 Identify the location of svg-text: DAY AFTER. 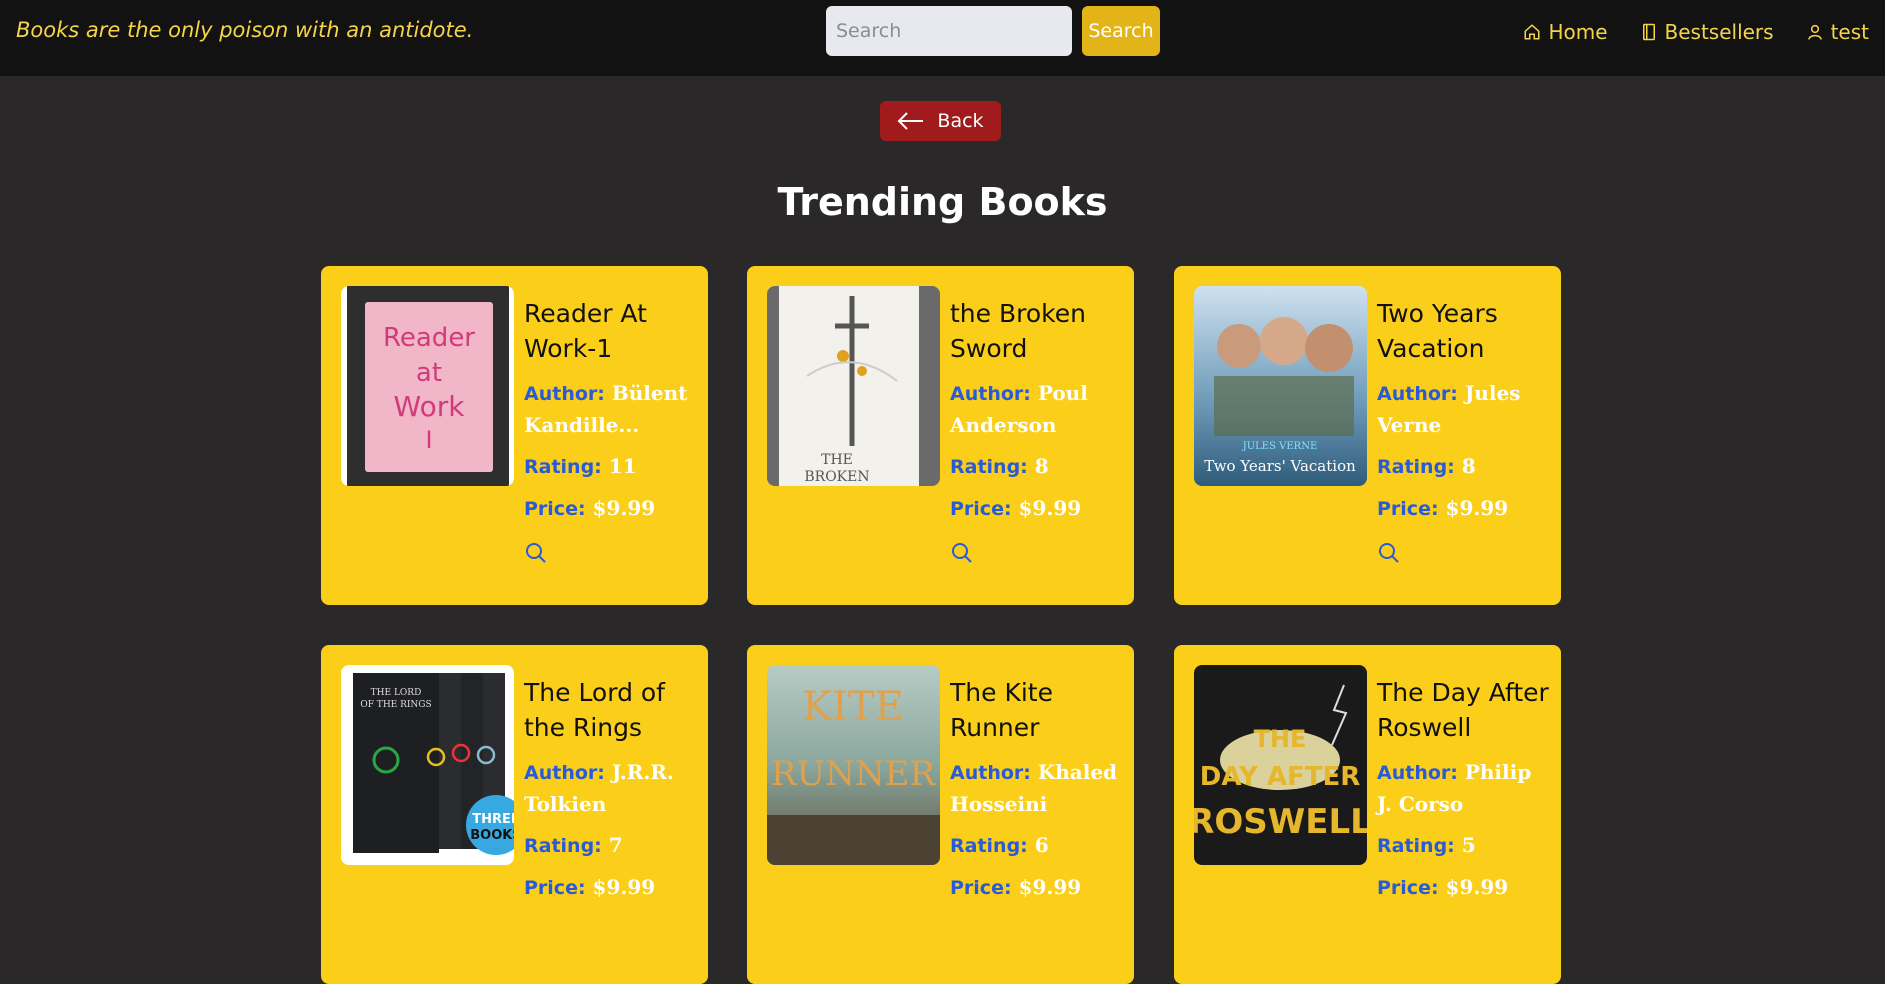
(1280, 777).